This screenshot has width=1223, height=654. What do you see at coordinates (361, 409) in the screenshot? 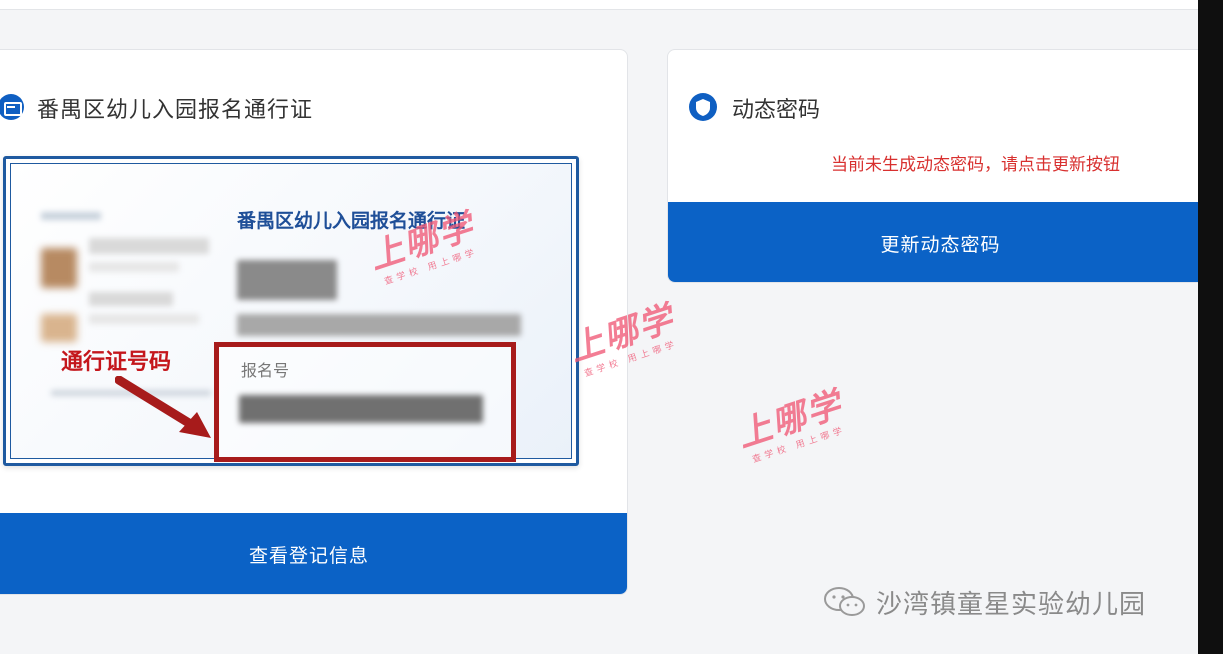
I see `blurred-registration-number` at bounding box center [361, 409].